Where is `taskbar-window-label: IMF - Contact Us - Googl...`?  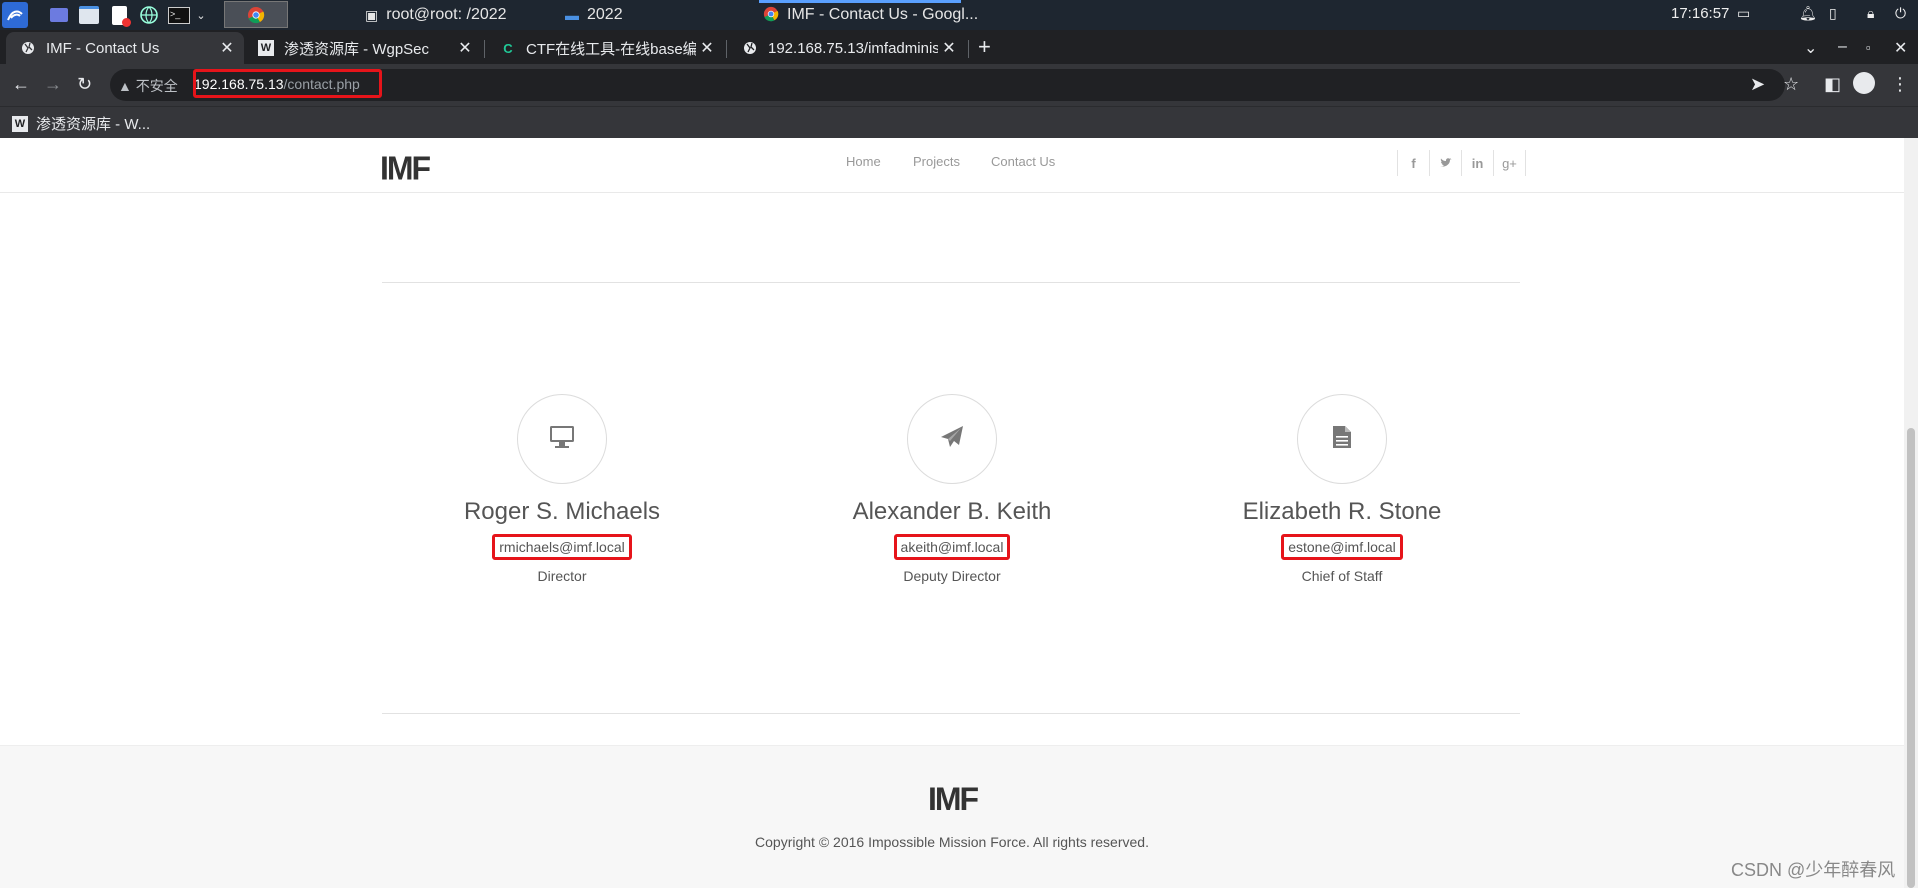 taskbar-window-label: IMF - Contact Us - Googl... is located at coordinates (883, 14).